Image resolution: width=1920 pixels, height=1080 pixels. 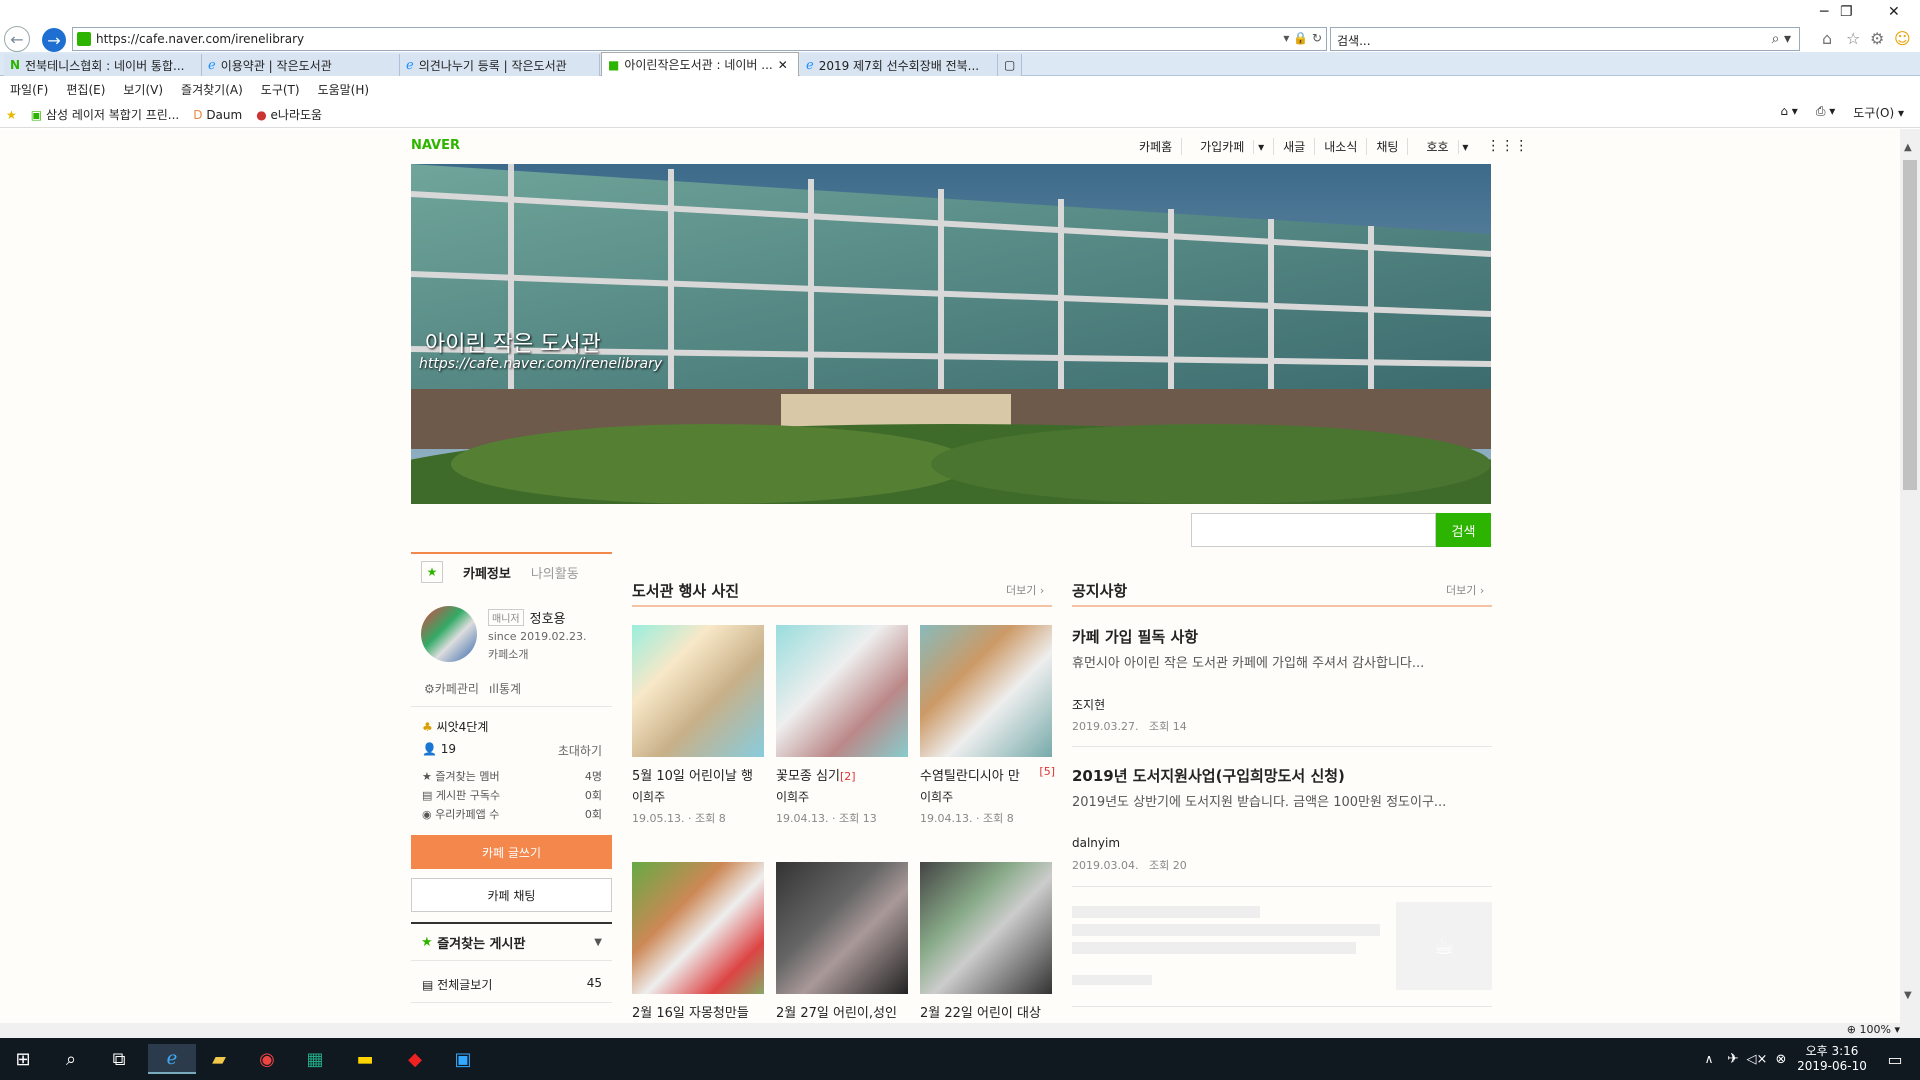 What do you see at coordinates (1853, 38) in the screenshot?
I see `favorites-star-icon: ☆` at bounding box center [1853, 38].